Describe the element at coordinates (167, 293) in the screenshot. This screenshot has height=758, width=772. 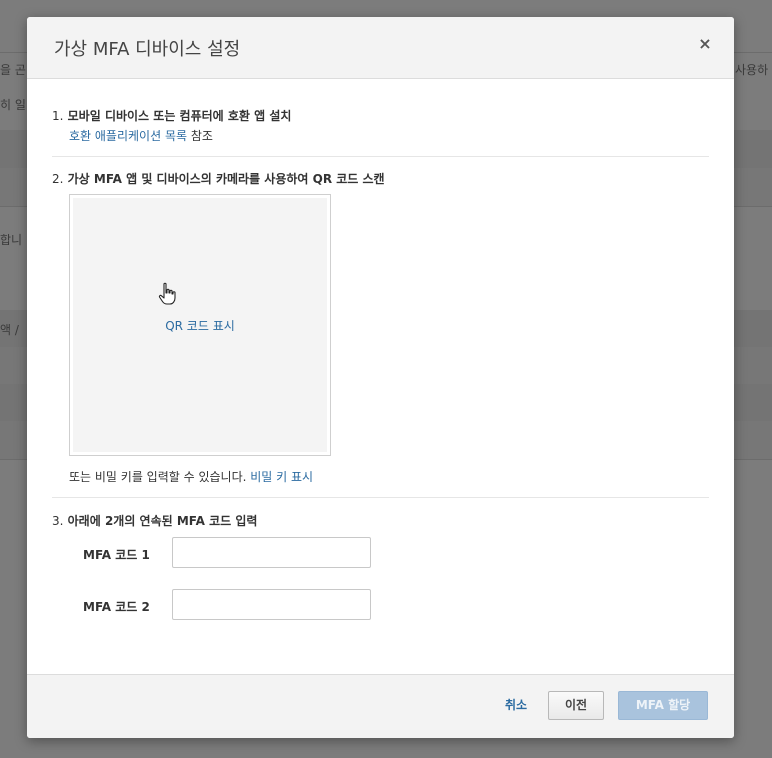
I see `hand-pointer-icon` at that location.